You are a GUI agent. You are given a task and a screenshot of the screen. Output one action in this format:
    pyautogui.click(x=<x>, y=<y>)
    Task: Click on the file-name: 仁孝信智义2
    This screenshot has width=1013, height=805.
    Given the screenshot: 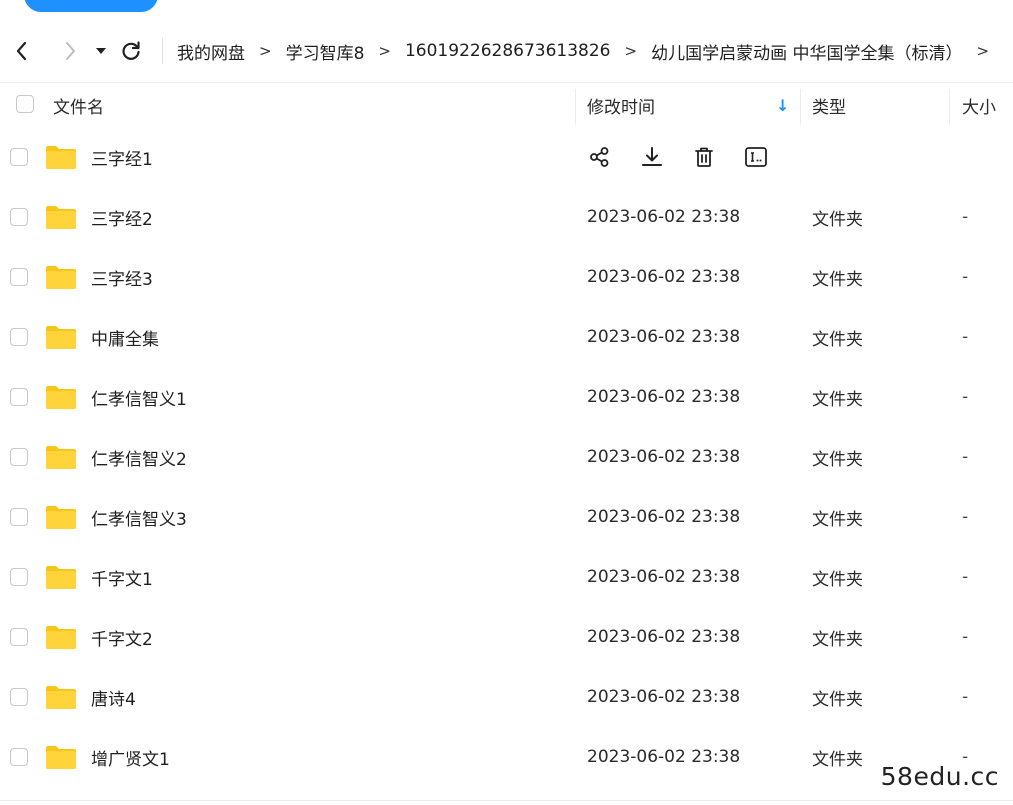 What is the action you would take?
    pyautogui.click(x=139, y=457)
    